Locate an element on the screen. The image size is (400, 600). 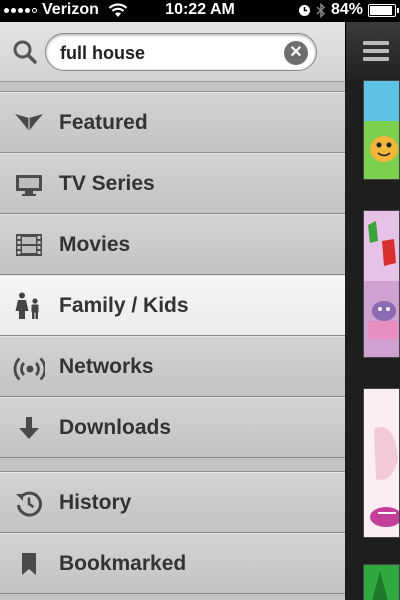
menu-item-featured: Featured is located at coordinates (172, 122).